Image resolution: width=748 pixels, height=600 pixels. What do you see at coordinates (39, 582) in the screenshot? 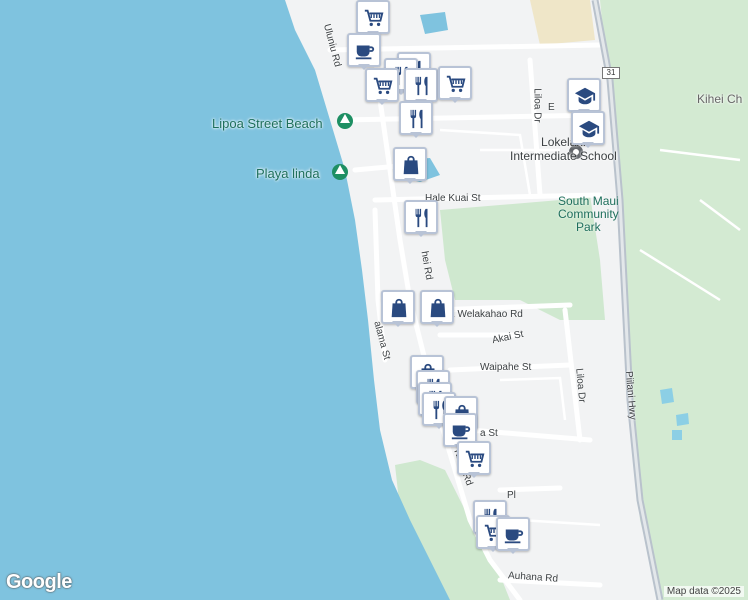
I see `google-logo: Google` at bounding box center [39, 582].